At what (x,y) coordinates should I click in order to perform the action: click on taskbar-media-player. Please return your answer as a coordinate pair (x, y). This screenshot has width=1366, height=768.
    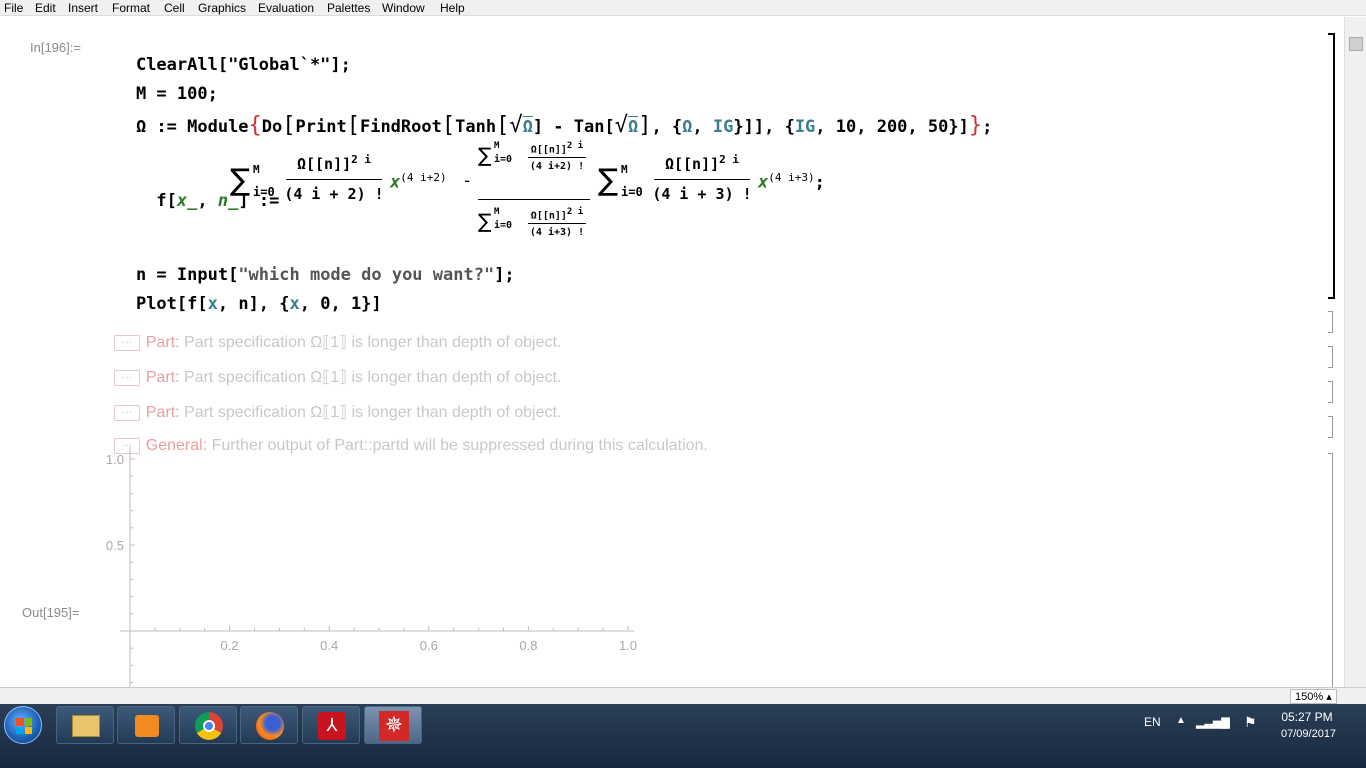
    Looking at the image, I should click on (146, 725).